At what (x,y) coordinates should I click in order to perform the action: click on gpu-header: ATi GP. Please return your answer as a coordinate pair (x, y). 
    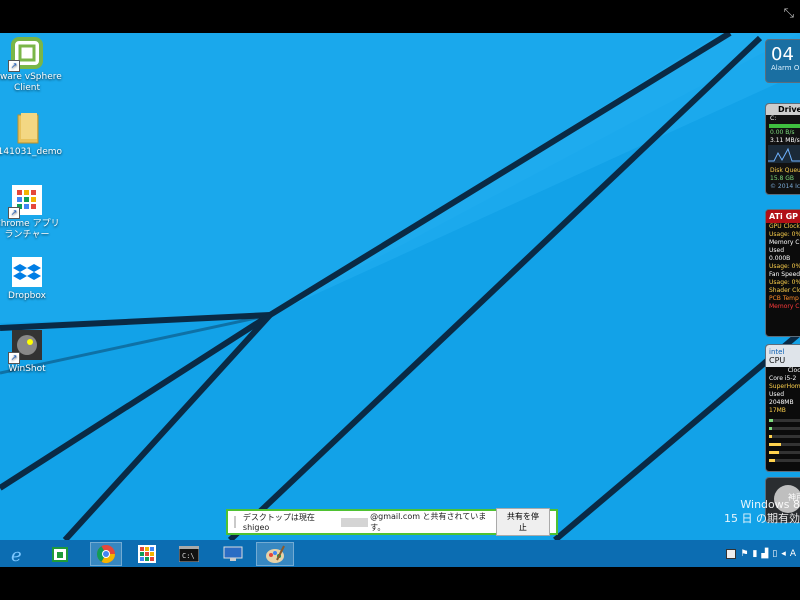
    Looking at the image, I should click on (783, 216).